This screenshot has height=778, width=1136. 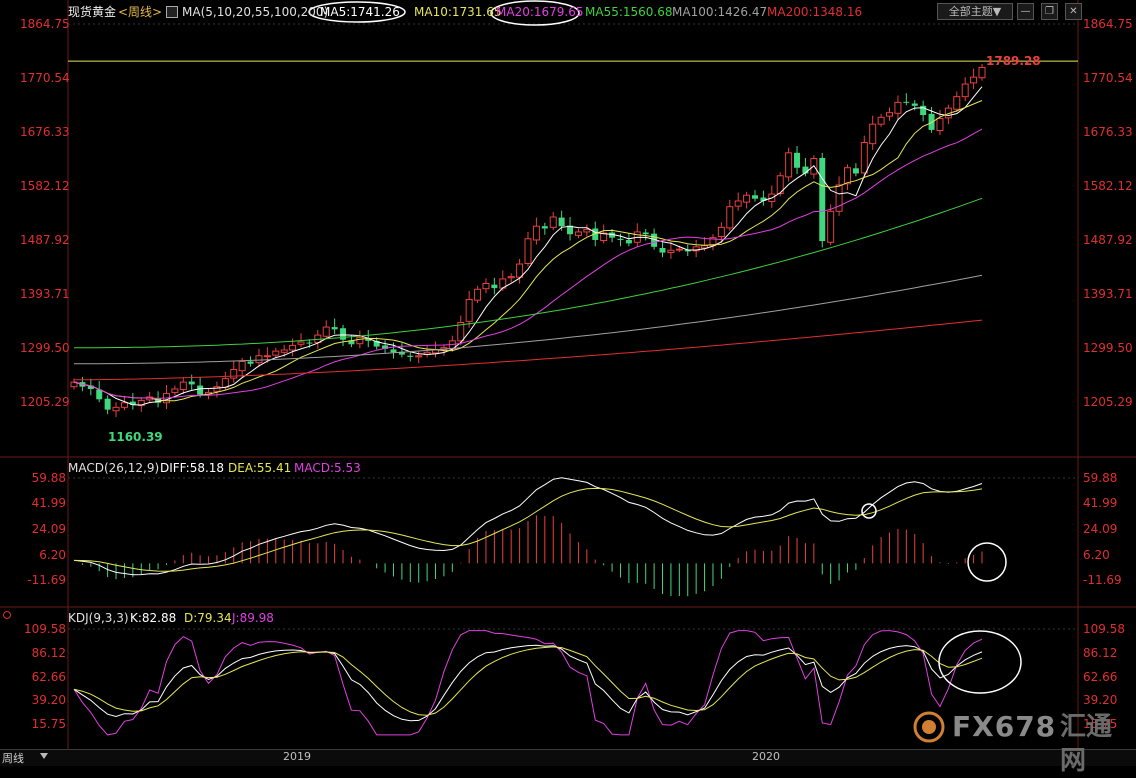 I want to click on kdj-tick-label-l: 109.58, so click(x=45, y=629).